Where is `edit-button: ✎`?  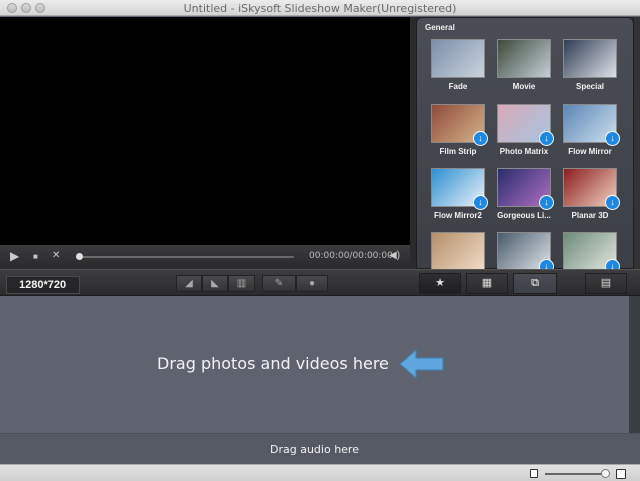
edit-button: ✎ is located at coordinates (279, 283).